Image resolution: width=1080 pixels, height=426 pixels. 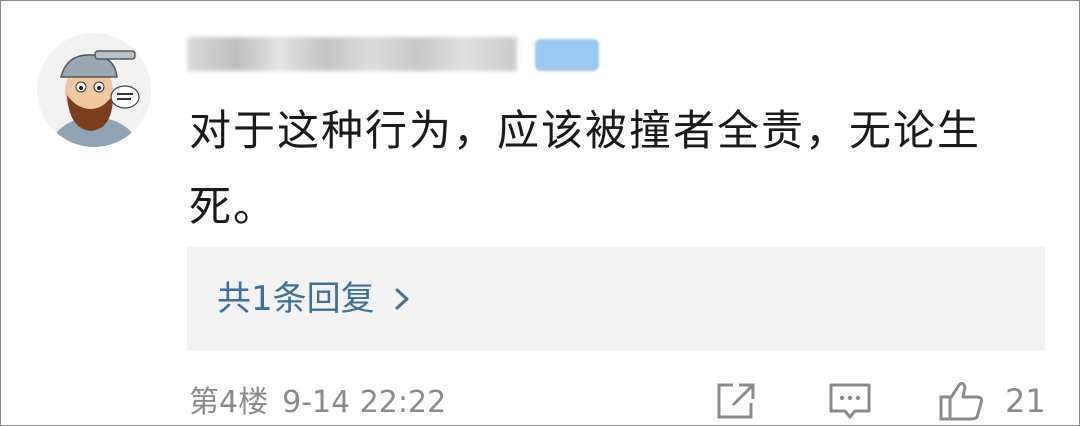 I want to click on share-icon, so click(x=736, y=401).